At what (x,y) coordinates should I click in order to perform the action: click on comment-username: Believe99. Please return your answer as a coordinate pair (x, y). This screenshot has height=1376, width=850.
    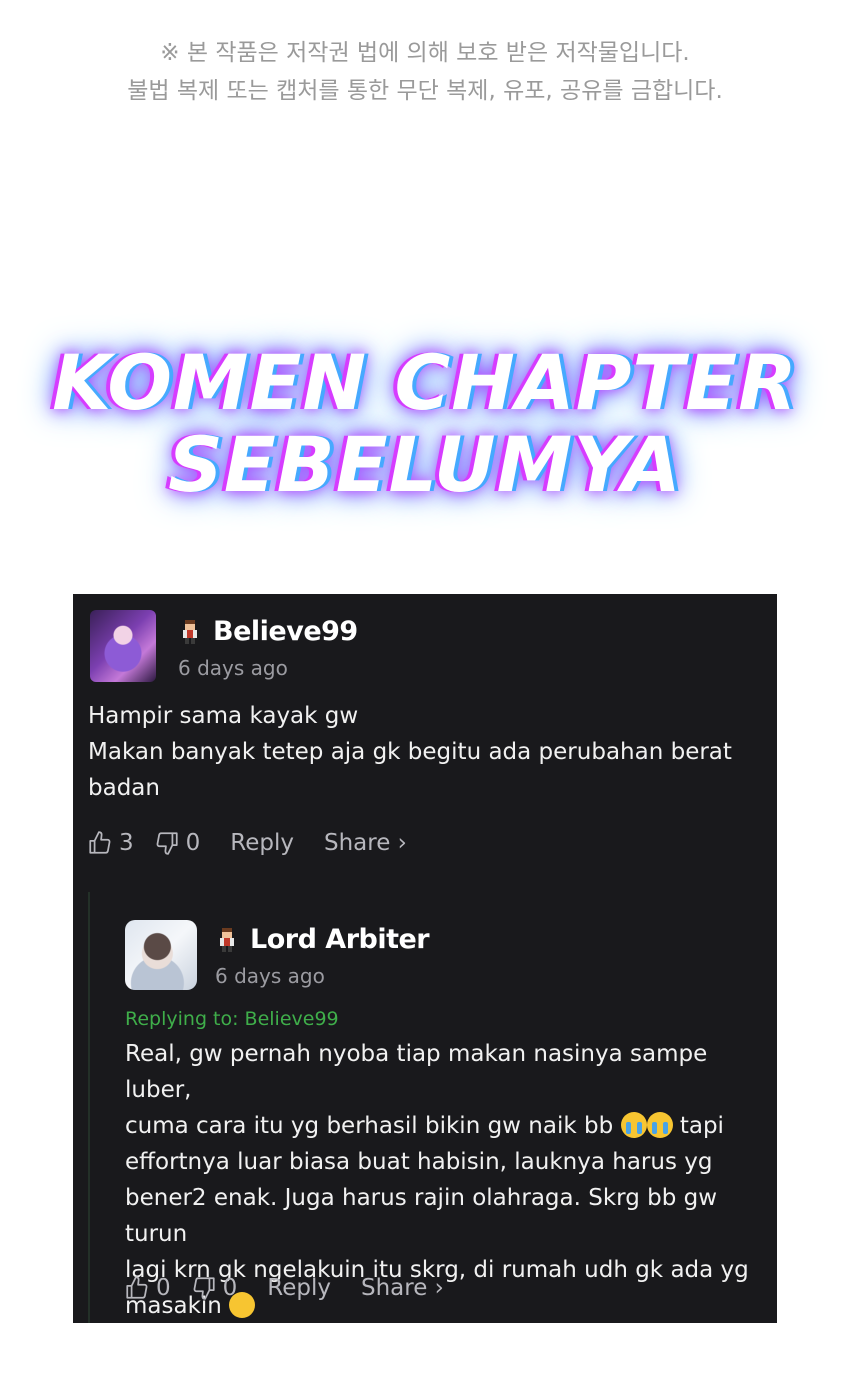
    Looking at the image, I should click on (285, 631).